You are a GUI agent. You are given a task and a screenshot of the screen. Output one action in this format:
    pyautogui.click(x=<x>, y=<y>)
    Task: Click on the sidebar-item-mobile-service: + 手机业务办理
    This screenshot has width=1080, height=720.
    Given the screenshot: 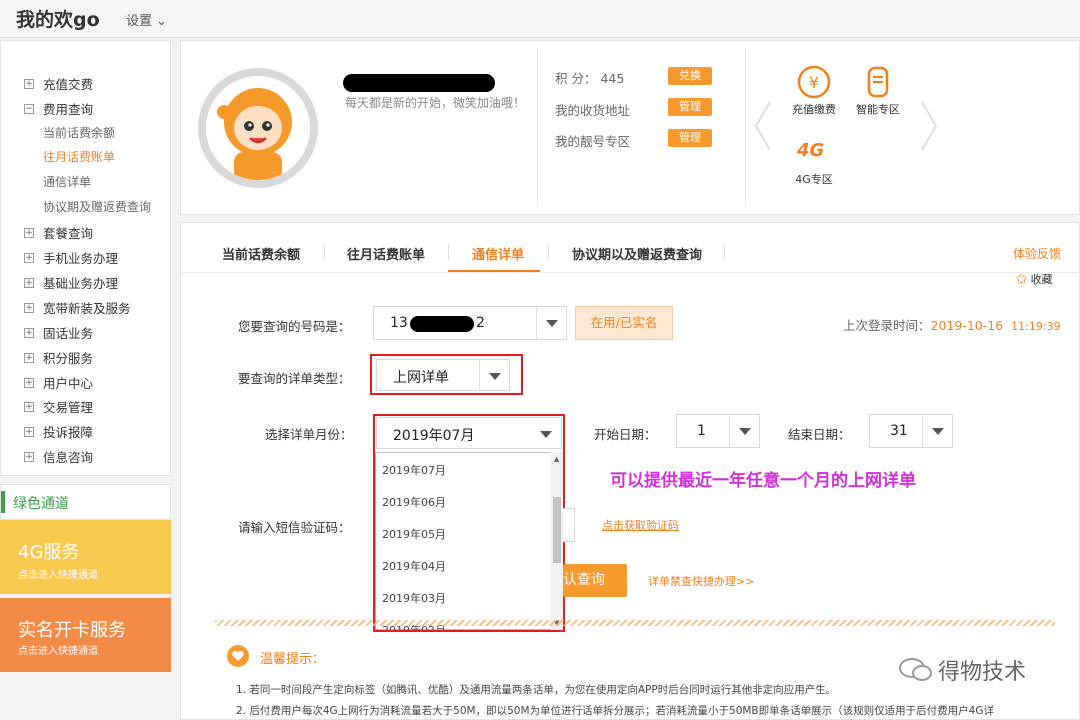 What is the action you would take?
    pyautogui.click(x=71, y=257)
    